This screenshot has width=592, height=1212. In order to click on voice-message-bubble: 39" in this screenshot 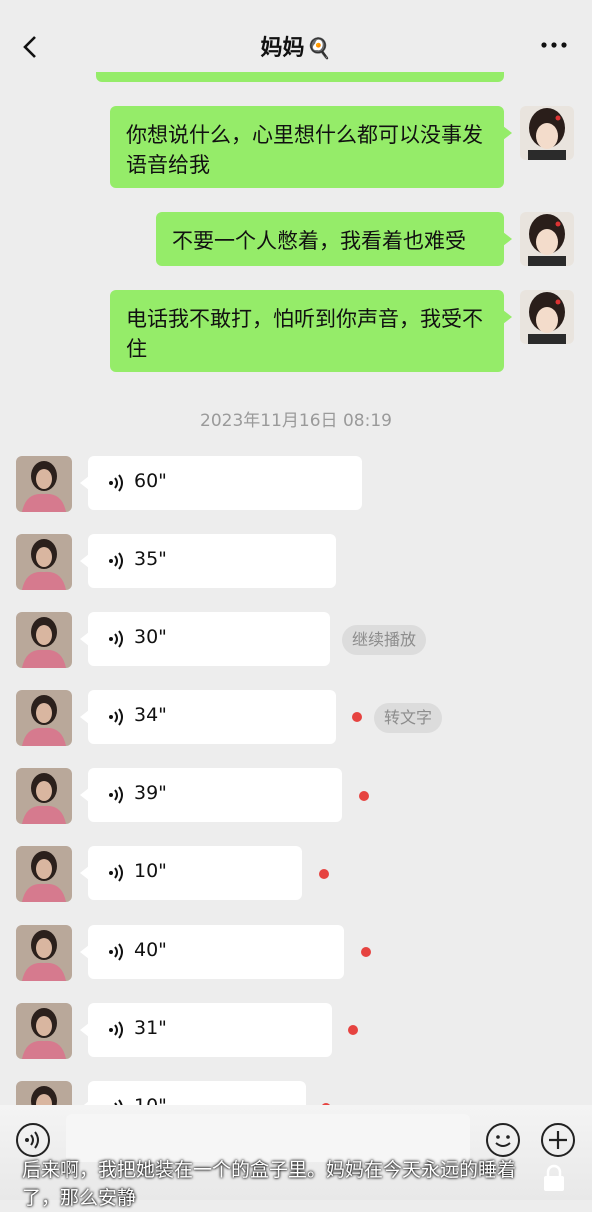, I will do `click(211, 795)`.